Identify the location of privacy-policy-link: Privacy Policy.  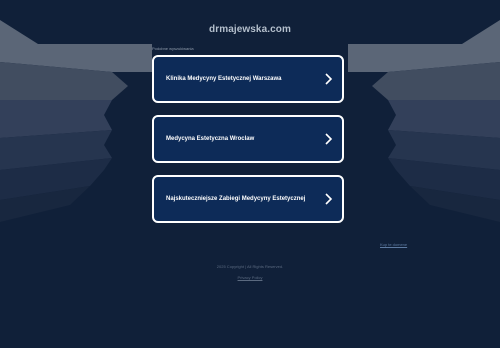
(250, 277).